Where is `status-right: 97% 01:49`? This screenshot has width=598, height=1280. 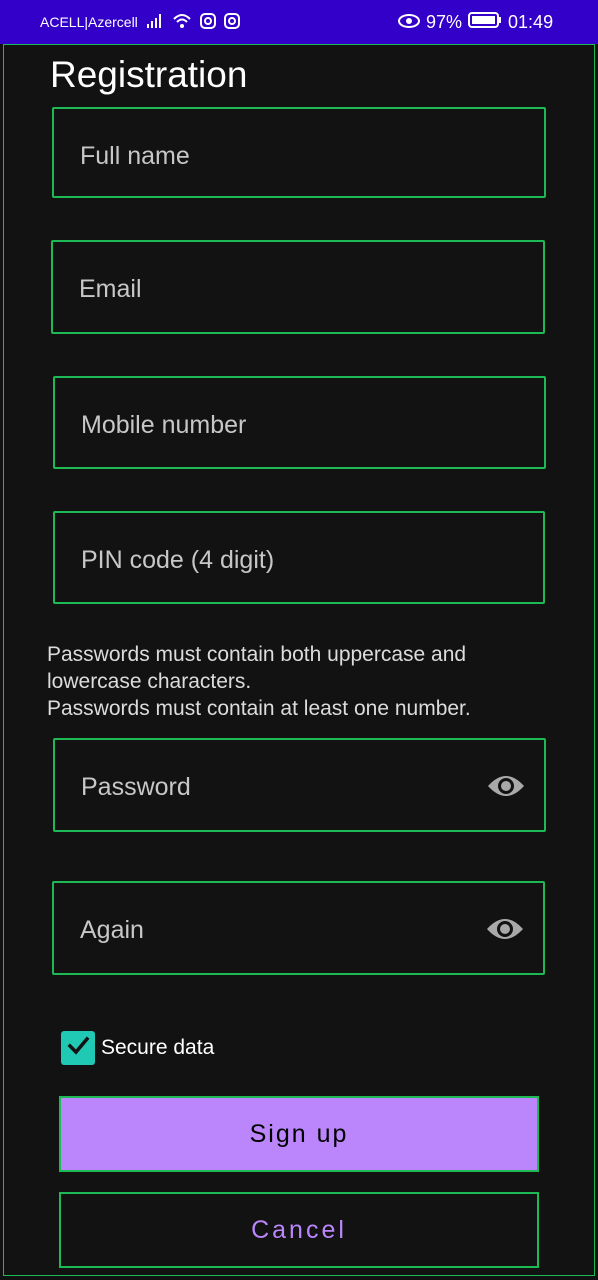 status-right: 97% 01:49 is located at coordinates (476, 22).